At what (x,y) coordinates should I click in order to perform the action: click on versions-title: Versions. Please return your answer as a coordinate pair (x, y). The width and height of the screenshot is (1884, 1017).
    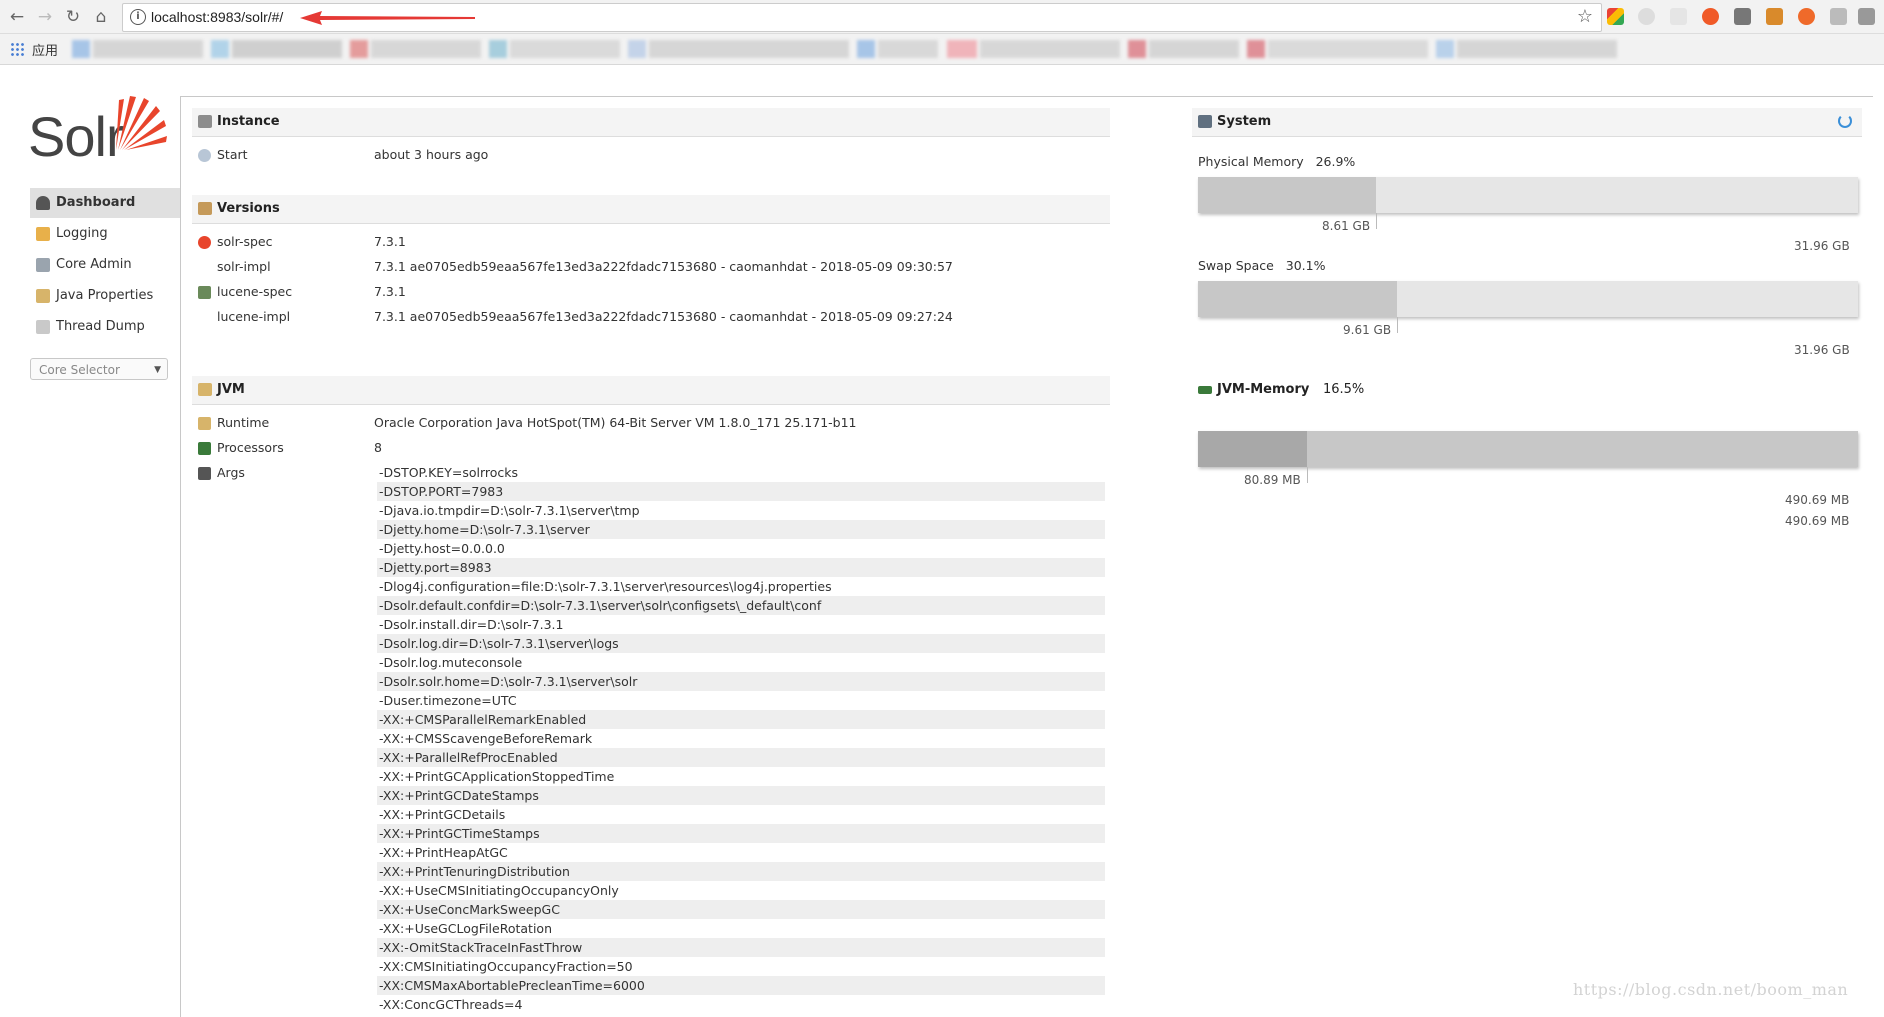
    Looking at the image, I should click on (248, 208).